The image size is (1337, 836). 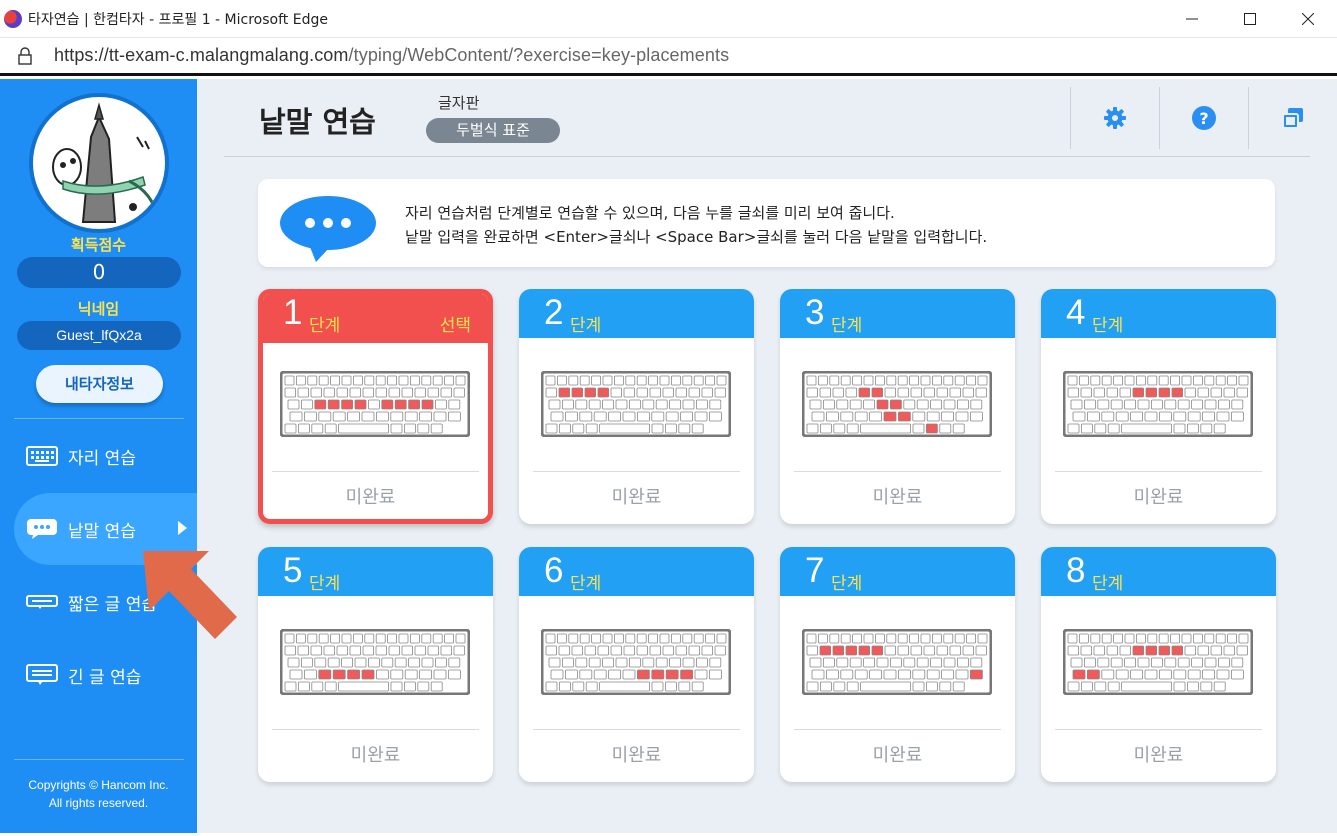 What do you see at coordinates (99, 384) in the screenshot?
I see `my-info-button: 내타자정보` at bounding box center [99, 384].